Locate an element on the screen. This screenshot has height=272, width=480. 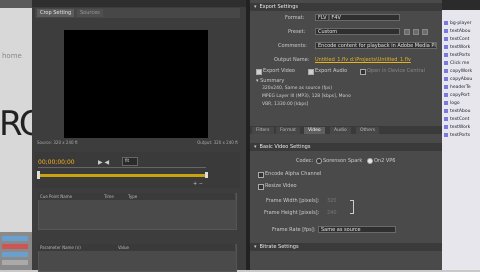
collapse-icon: ▾ is located at coordinates (255, 247).